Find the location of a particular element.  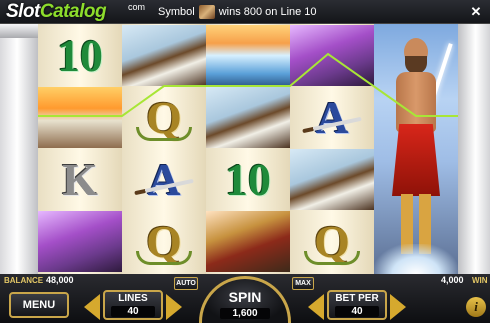

left-column is located at coordinates (19, 149).